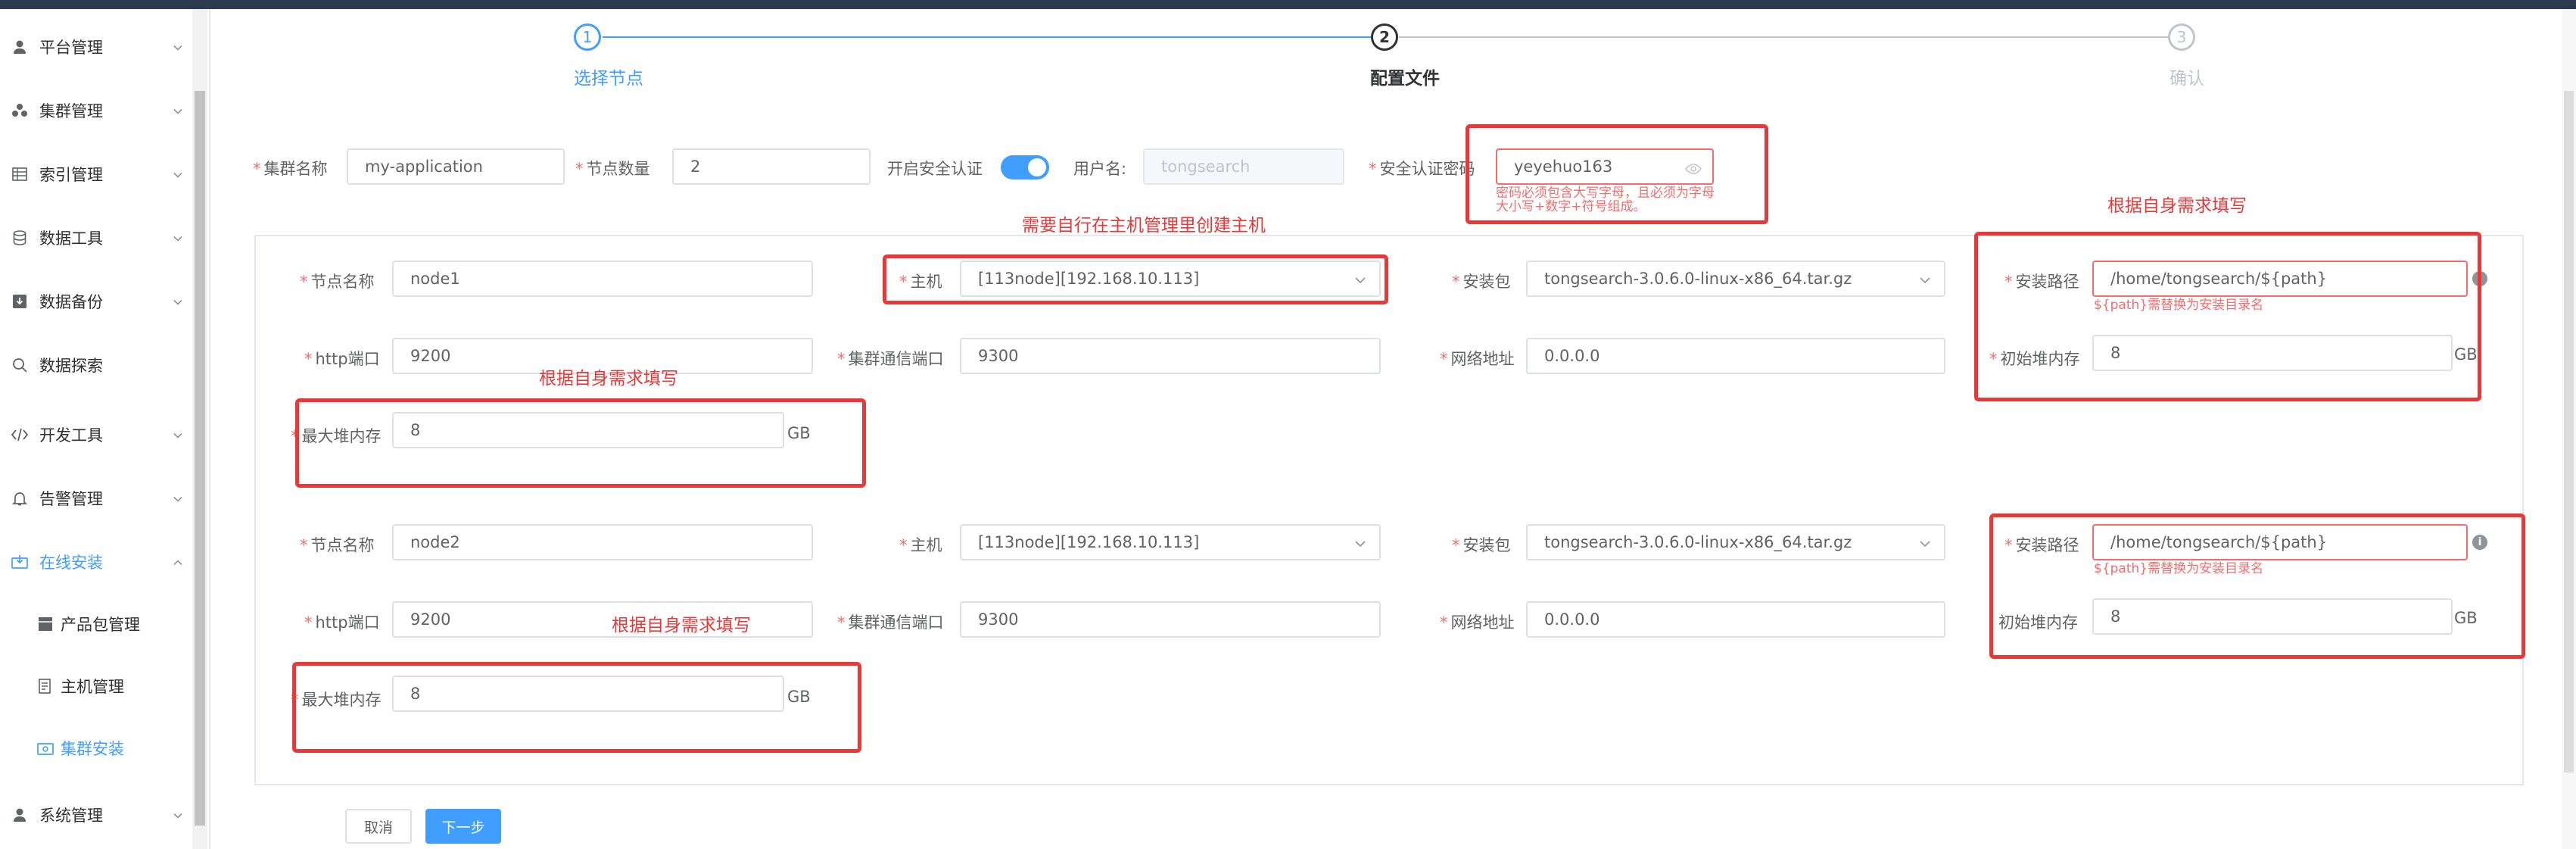 The height and width of the screenshot is (849, 2576). Describe the element at coordinates (45, 748) in the screenshot. I see `cluster-install-icon` at that location.